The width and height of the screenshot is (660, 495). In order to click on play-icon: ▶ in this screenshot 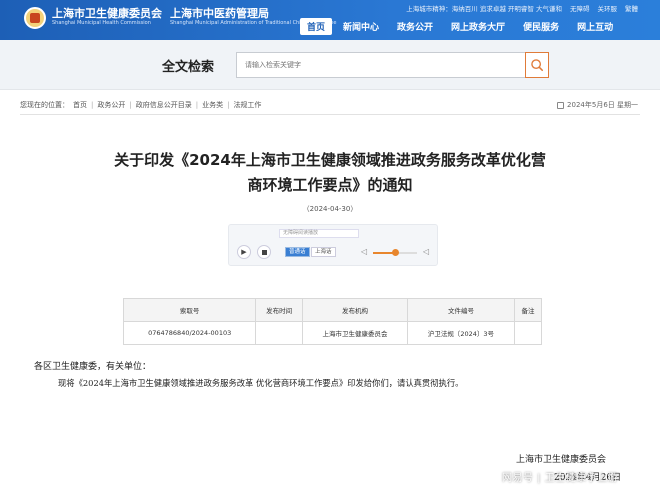, I will do `click(244, 252)`.